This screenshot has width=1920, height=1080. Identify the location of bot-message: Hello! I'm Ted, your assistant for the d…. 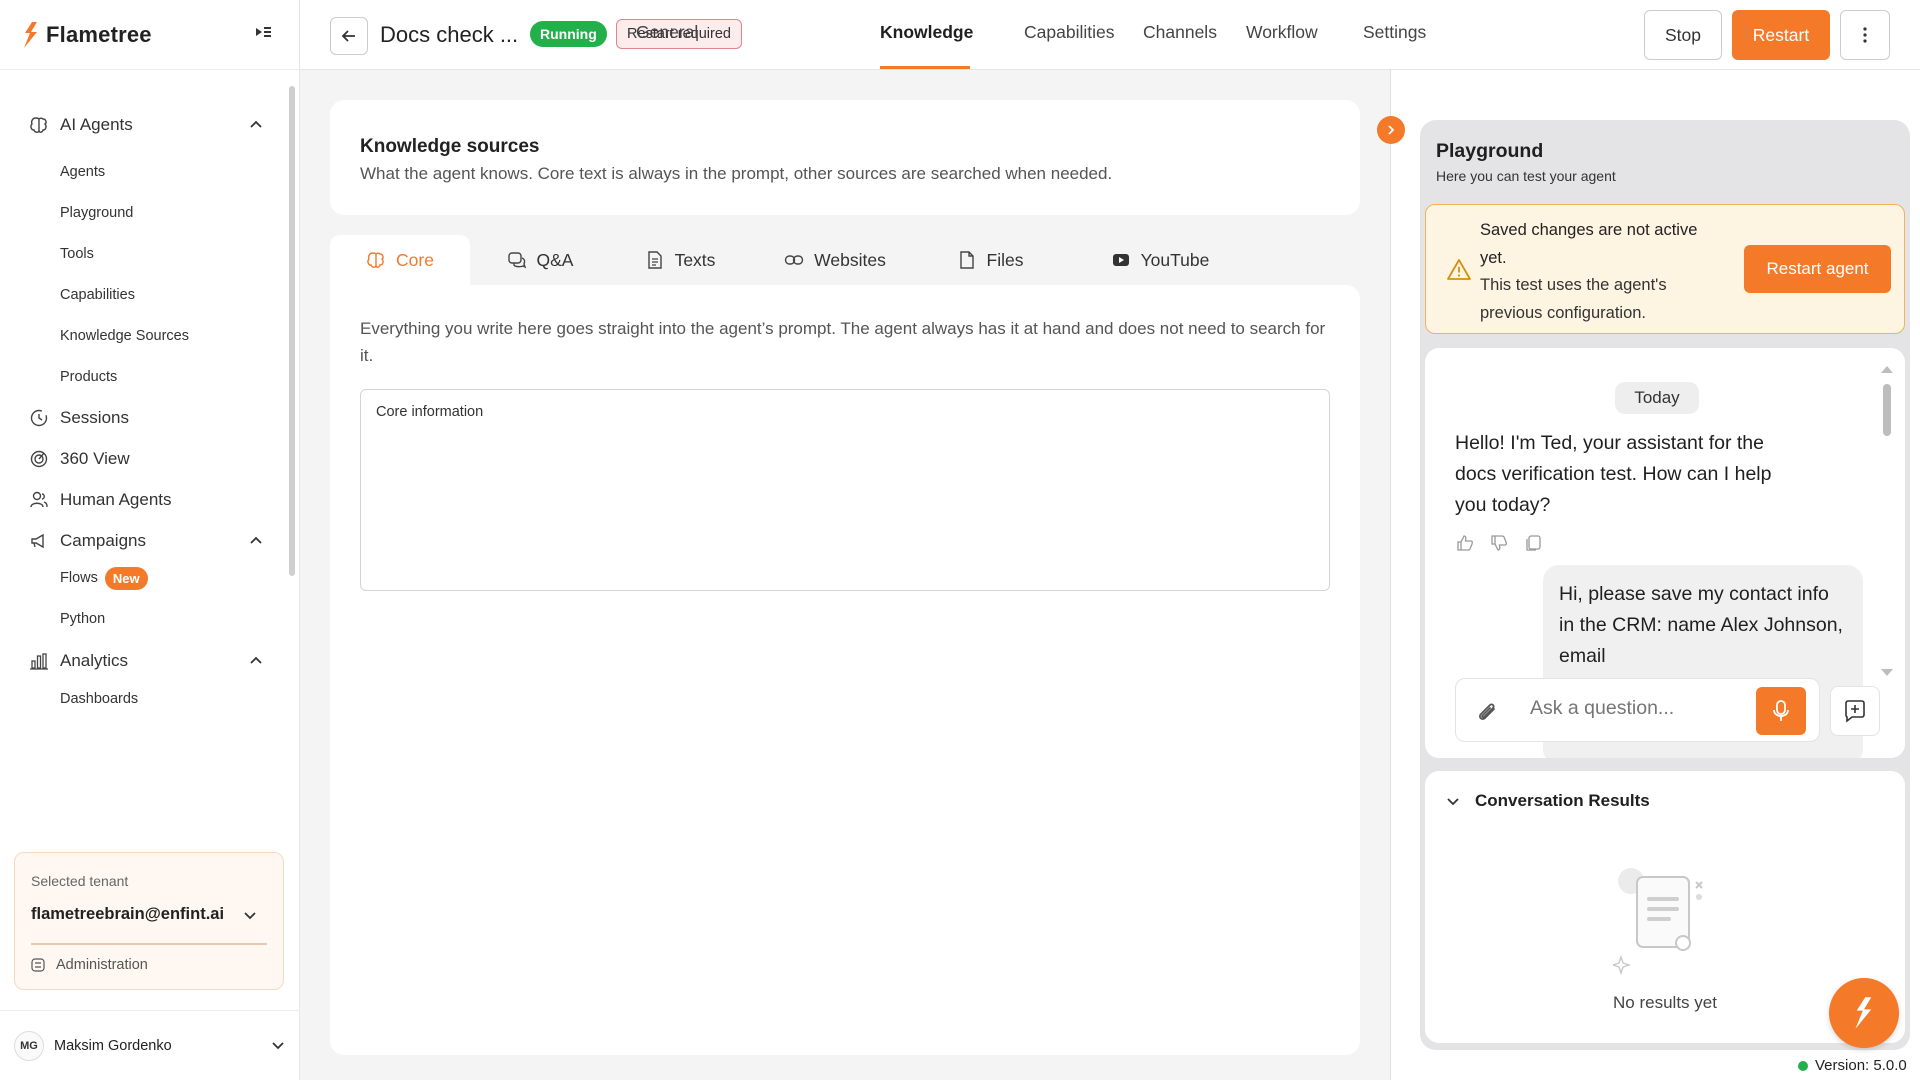
(1613, 474).